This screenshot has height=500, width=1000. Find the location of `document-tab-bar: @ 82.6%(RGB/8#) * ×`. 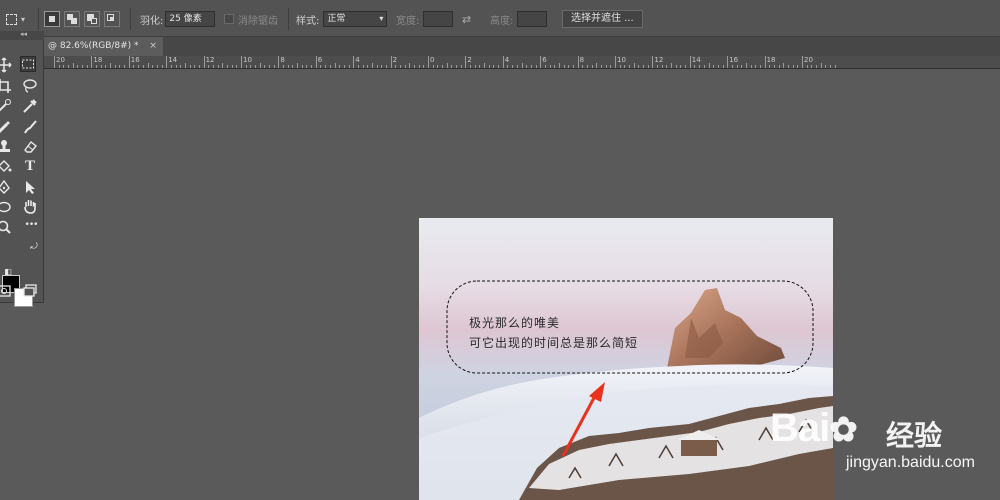

document-tab-bar: @ 82.6%(RGB/8#) * × is located at coordinates (500, 46).